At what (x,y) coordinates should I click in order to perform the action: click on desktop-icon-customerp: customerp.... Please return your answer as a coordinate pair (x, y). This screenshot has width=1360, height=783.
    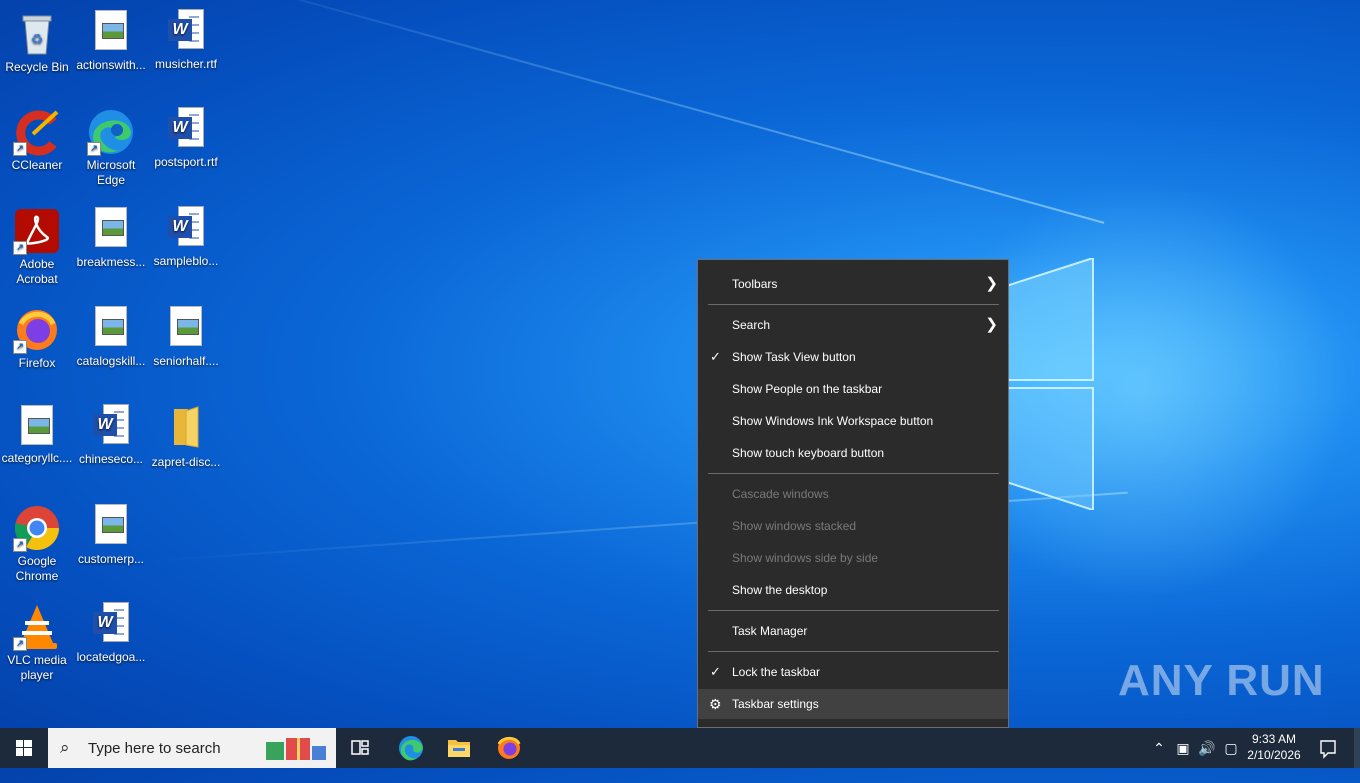
    Looking at the image, I should click on (111, 533).